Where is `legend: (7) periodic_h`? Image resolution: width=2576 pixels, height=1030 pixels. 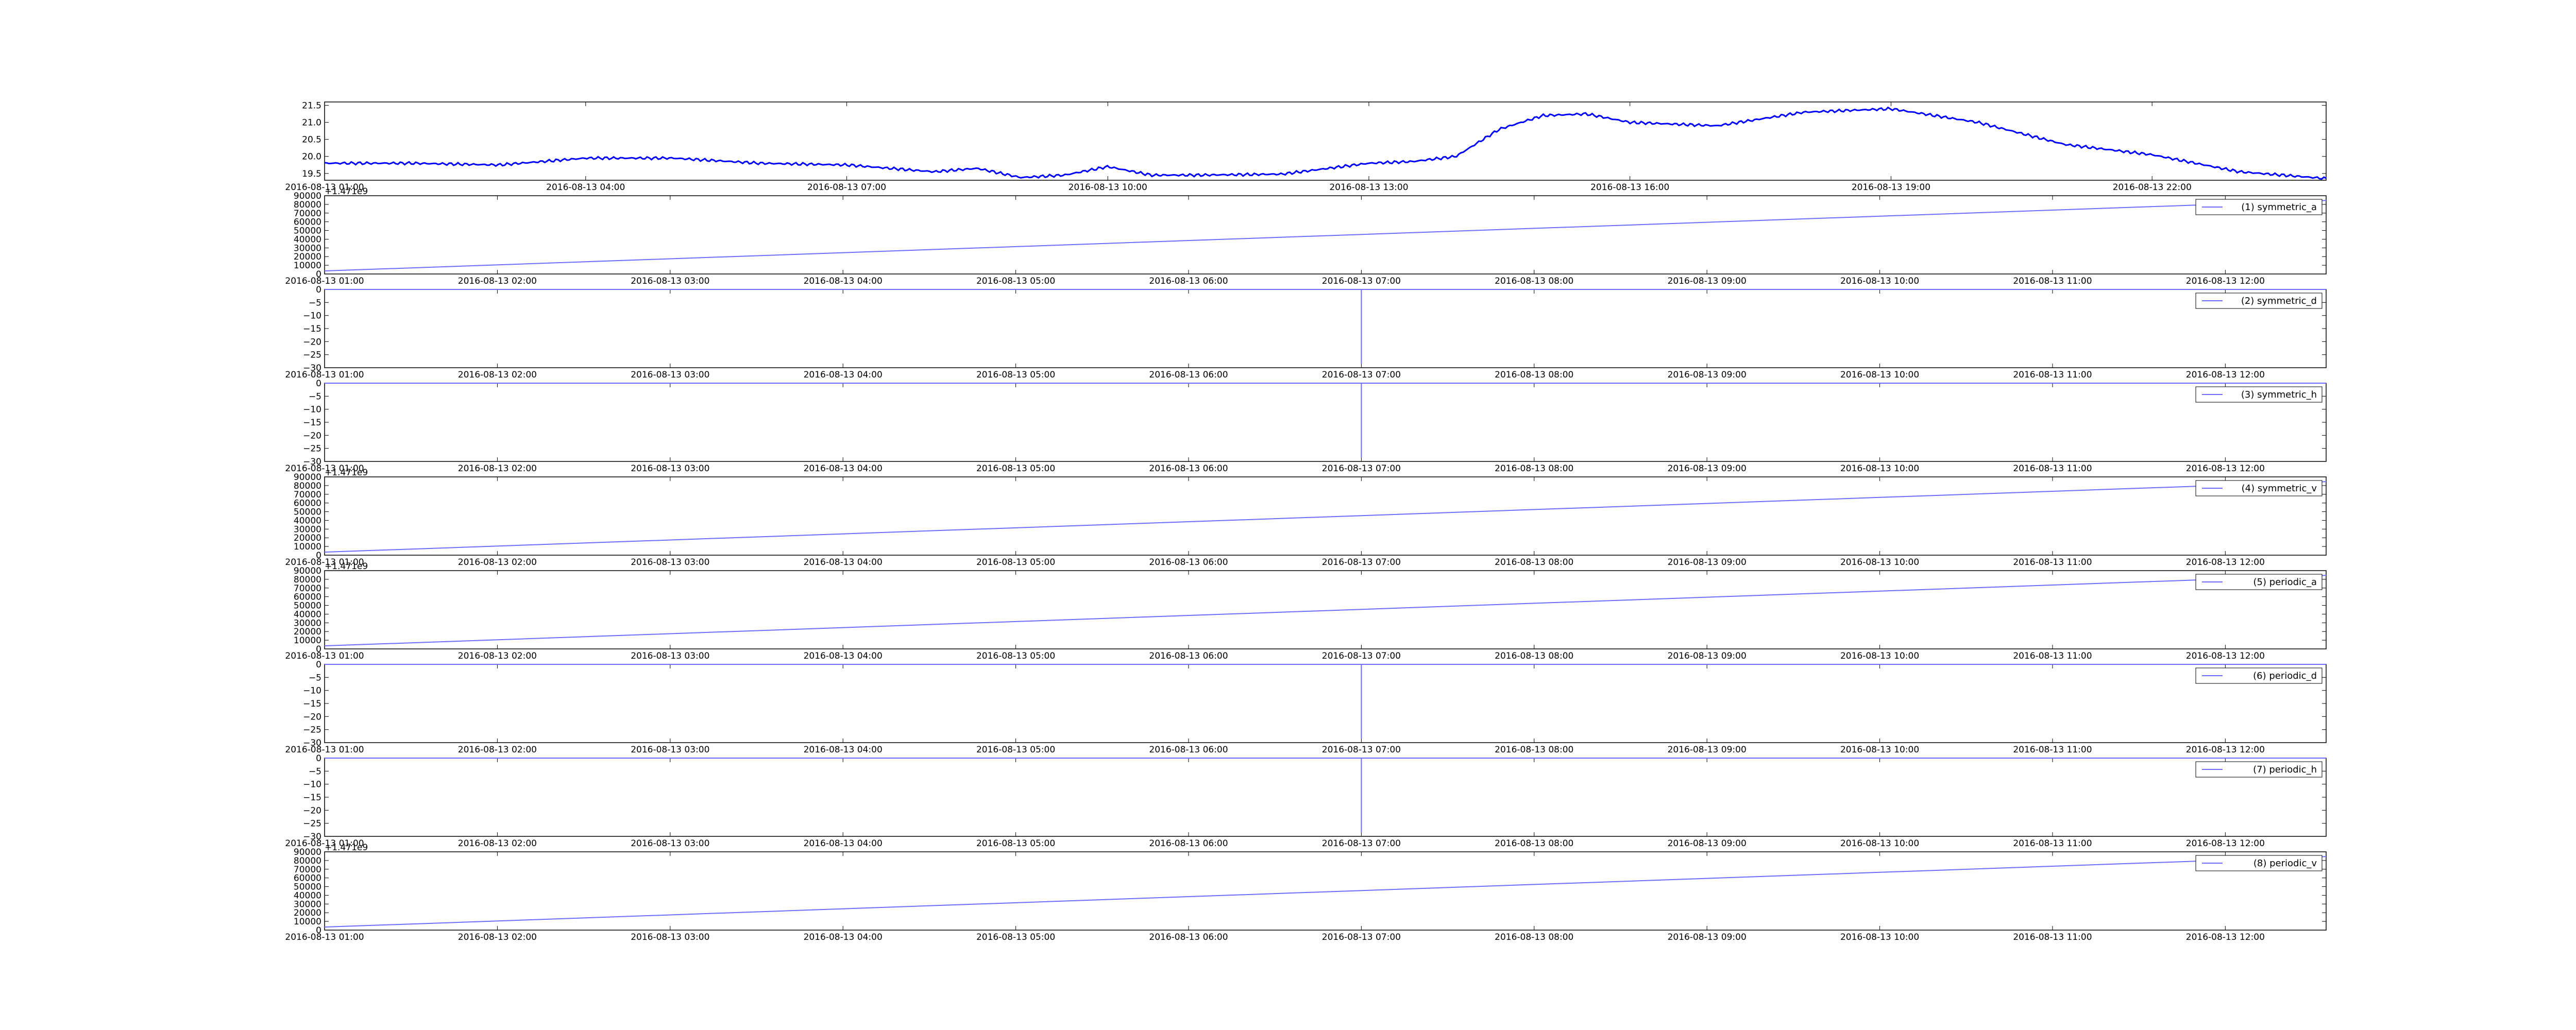
legend: (7) periodic_h is located at coordinates (2259, 769).